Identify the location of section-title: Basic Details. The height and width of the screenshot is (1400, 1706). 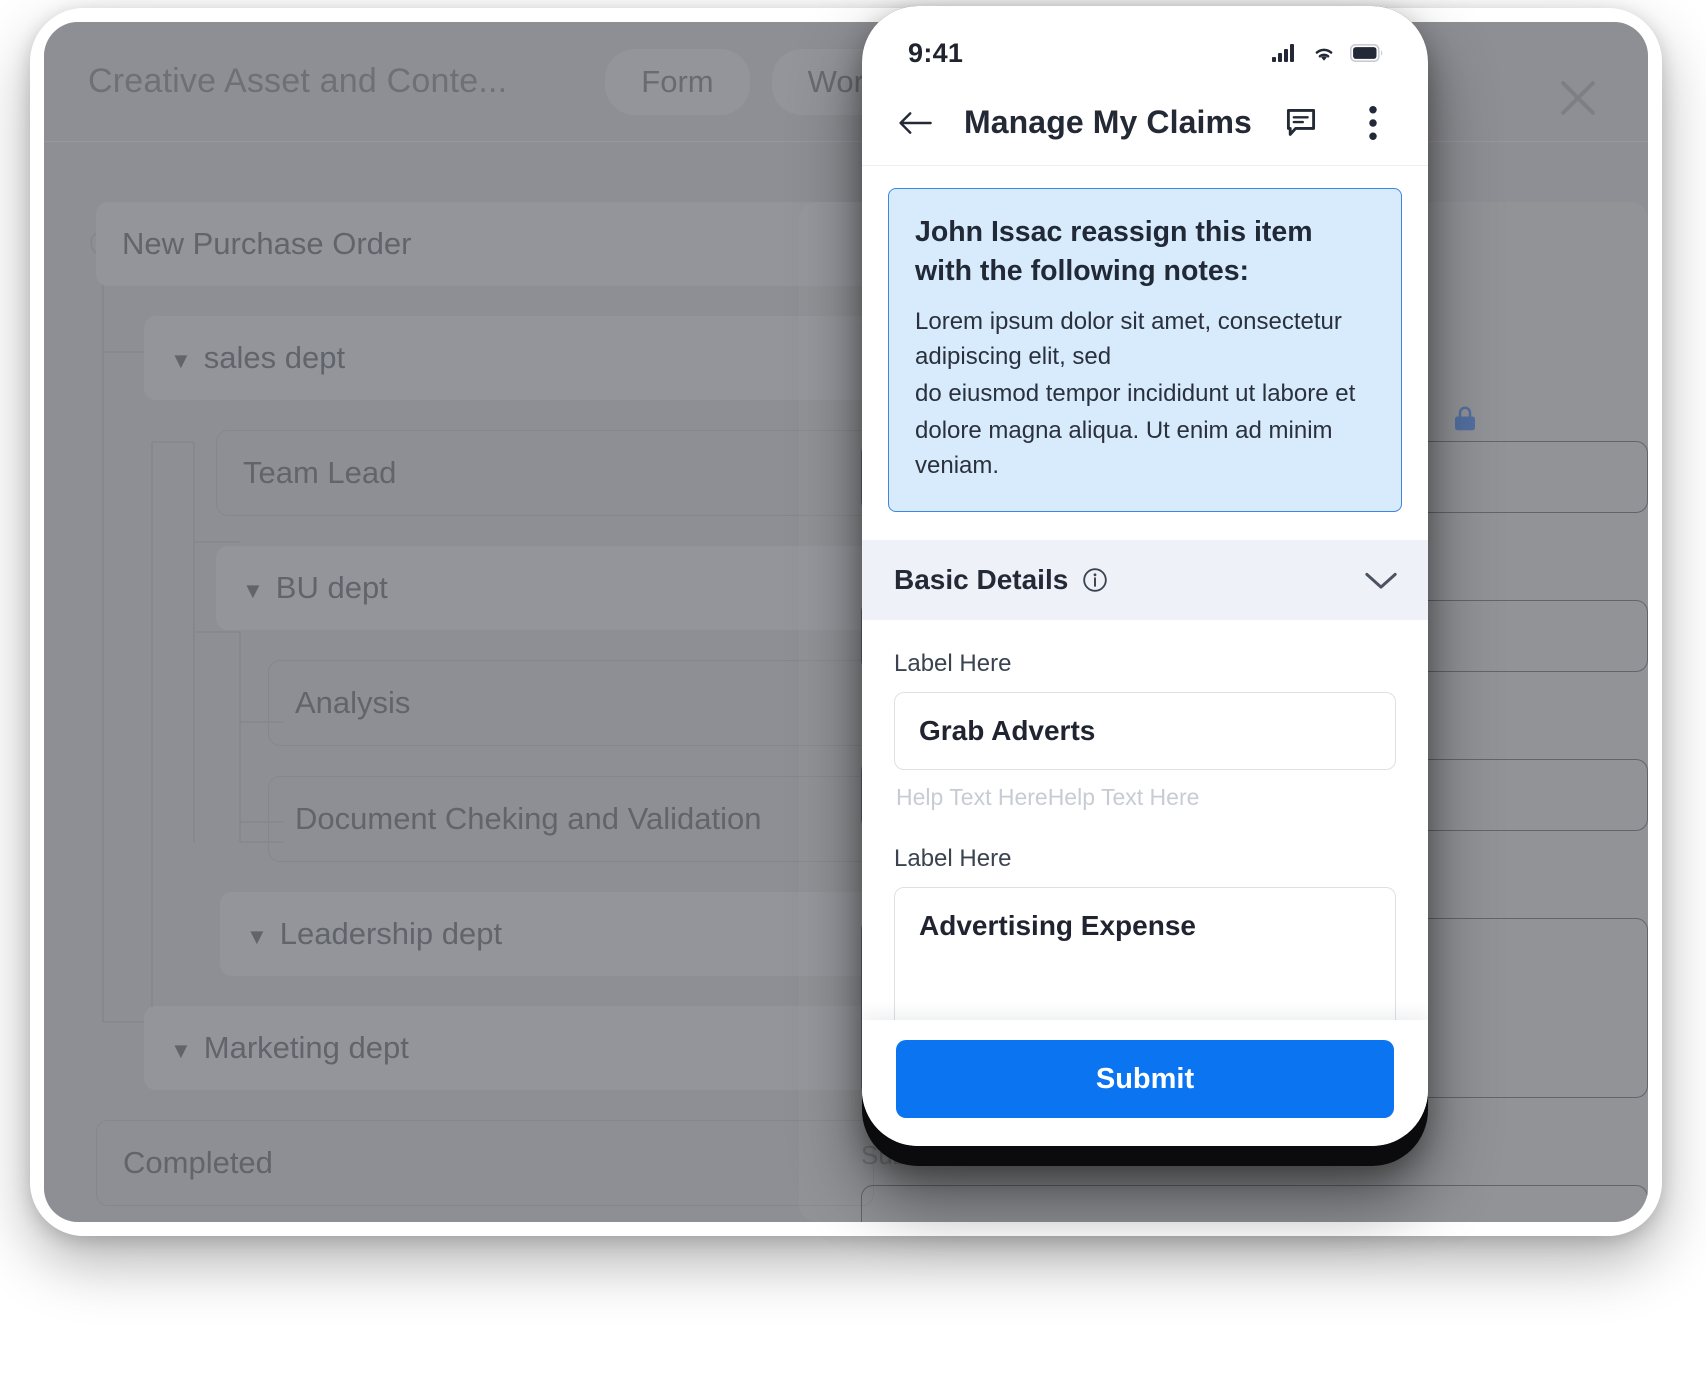
(981, 579).